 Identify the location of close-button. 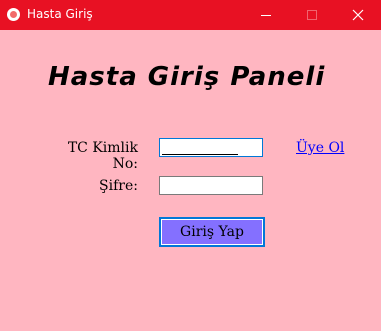
(358, 15).